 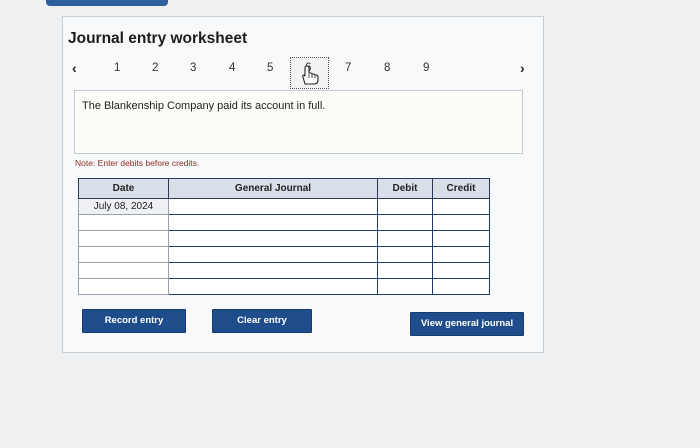 I want to click on table-row: July 08, 2024, so click(x=284, y=206).